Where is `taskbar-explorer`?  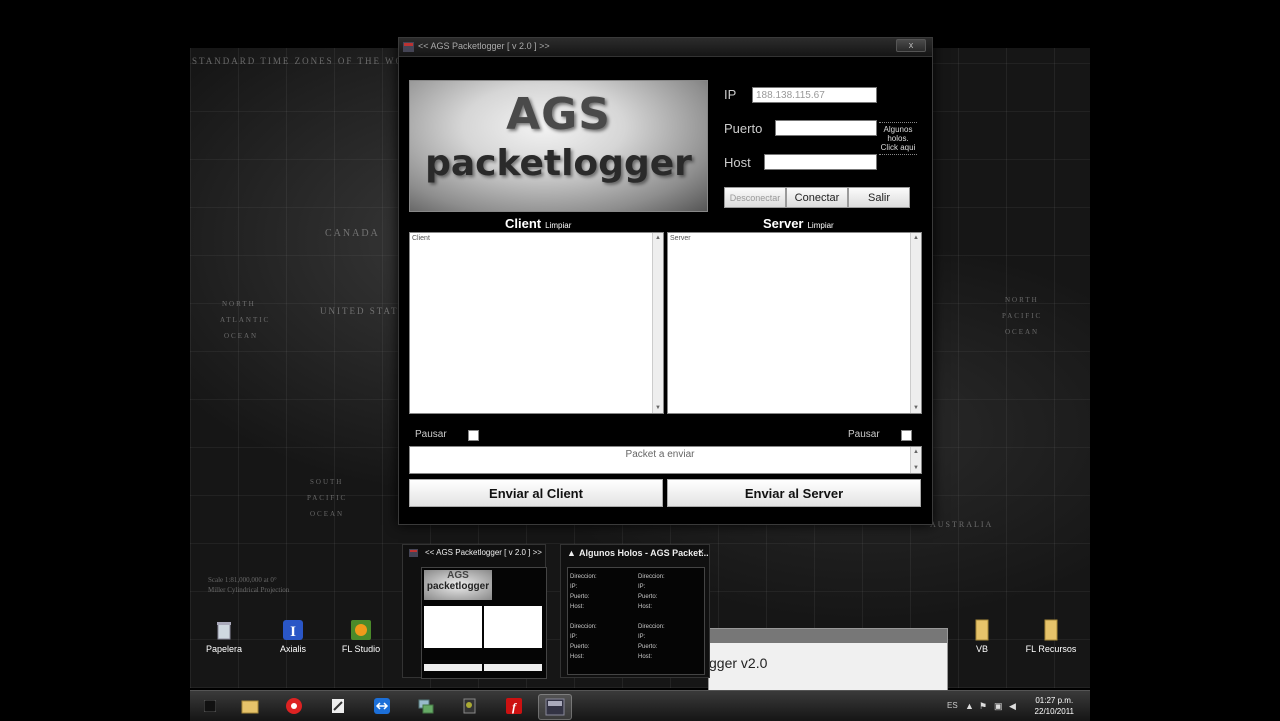
taskbar-explorer is located at coordinates (250, 706).